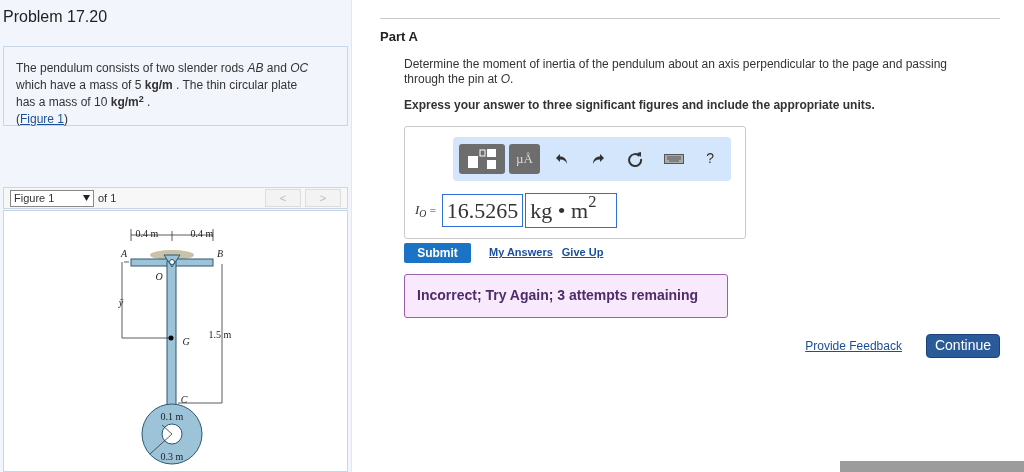 The height and width of the screenshot is (472, 1024). Describe the element at coordinates (521, 252) in the screenshot. I see `answer-link: My Answers` at that location.